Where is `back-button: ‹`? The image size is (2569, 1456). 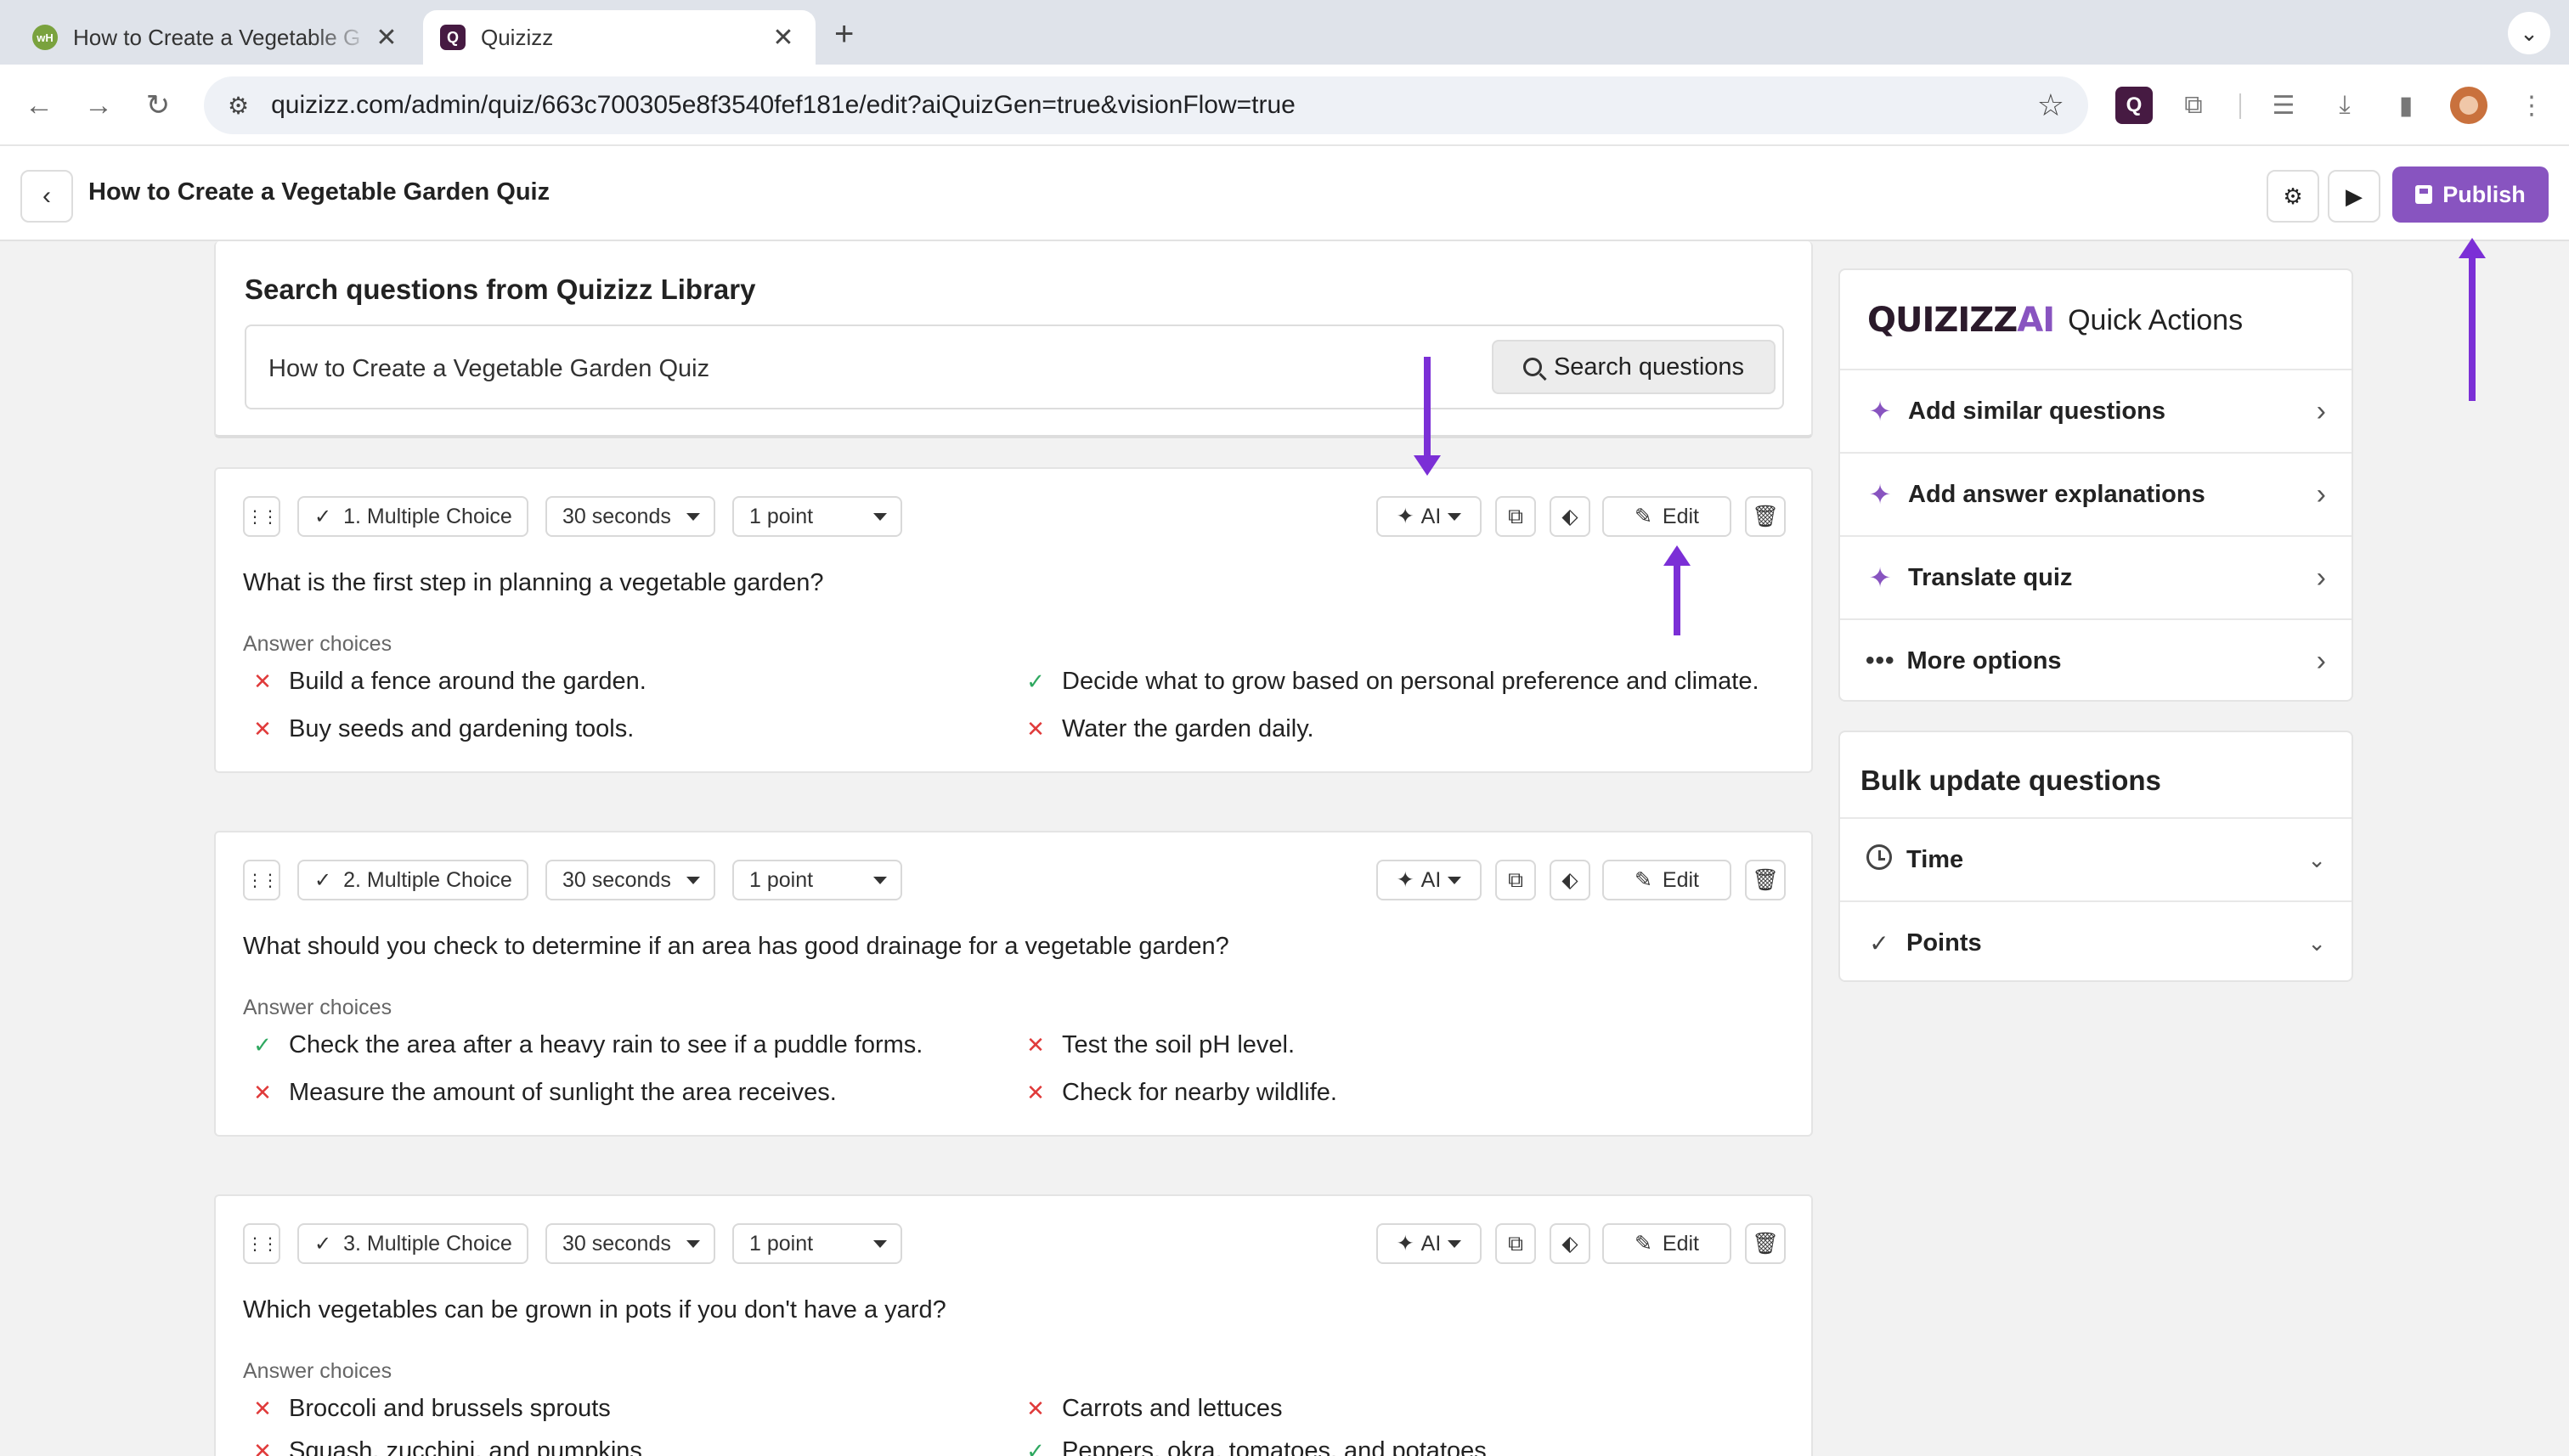 back-button: ‹ is located at coordinates (47, 197).